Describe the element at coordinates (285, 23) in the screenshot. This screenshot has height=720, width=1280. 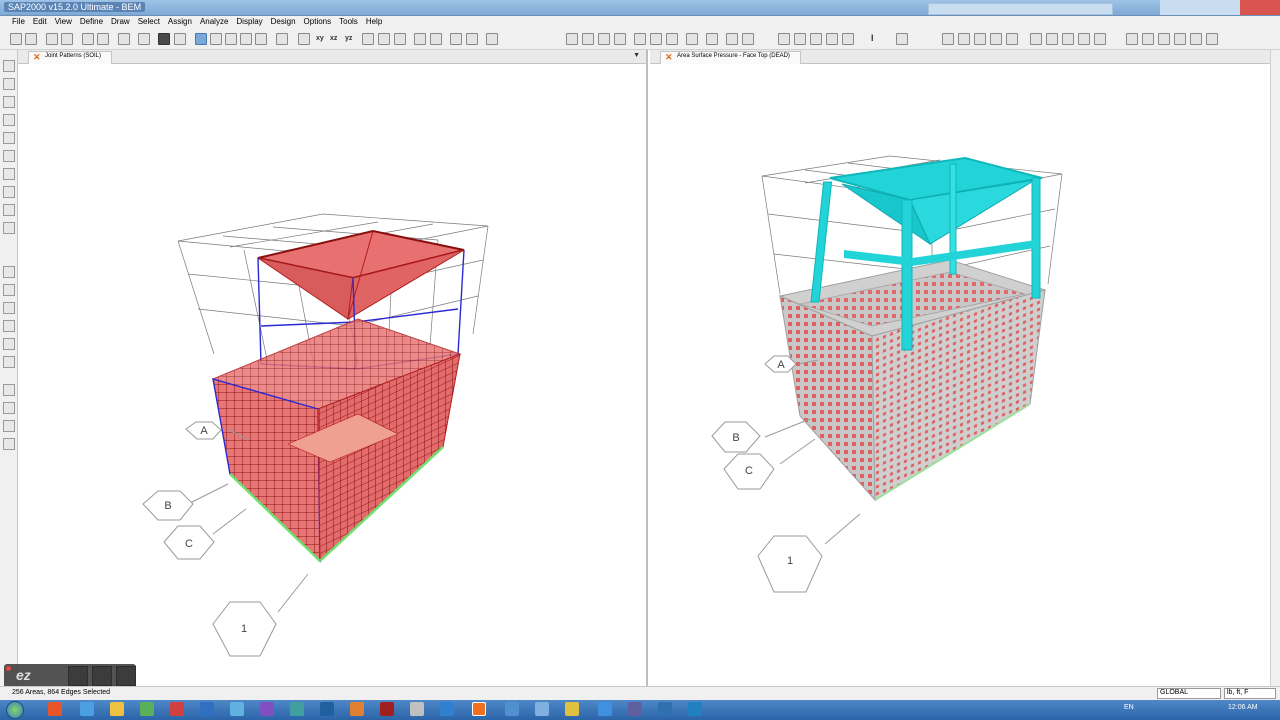
I see `menu-design: Design` at that location.